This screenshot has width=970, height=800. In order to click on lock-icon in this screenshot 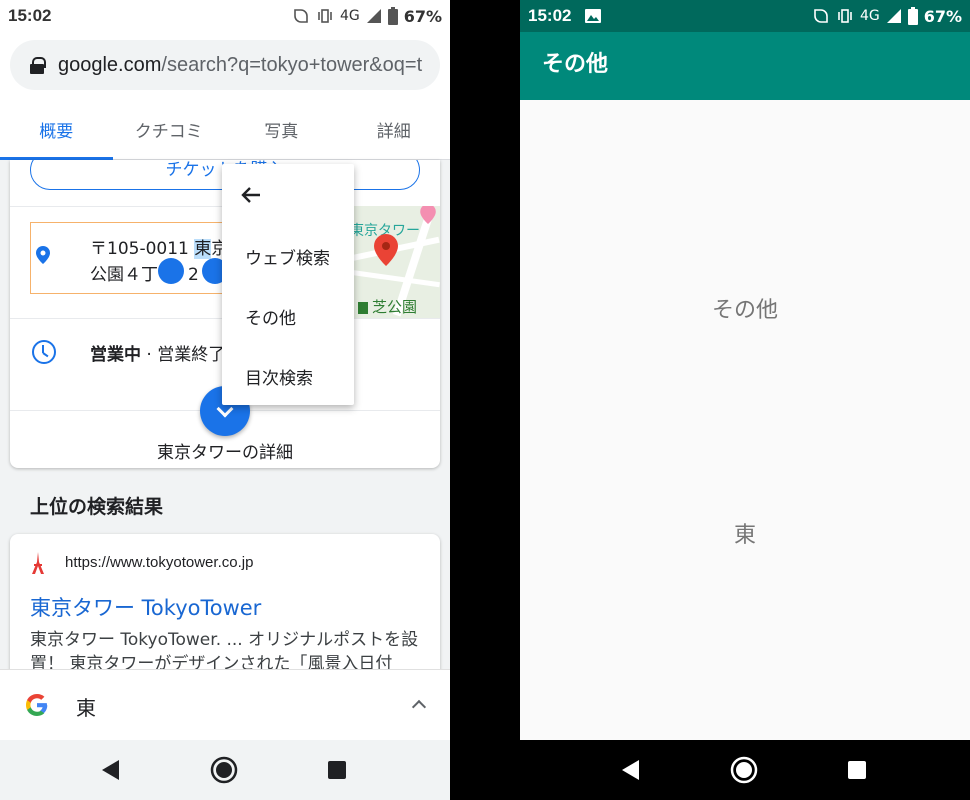, I will do `click(38, 65)`.